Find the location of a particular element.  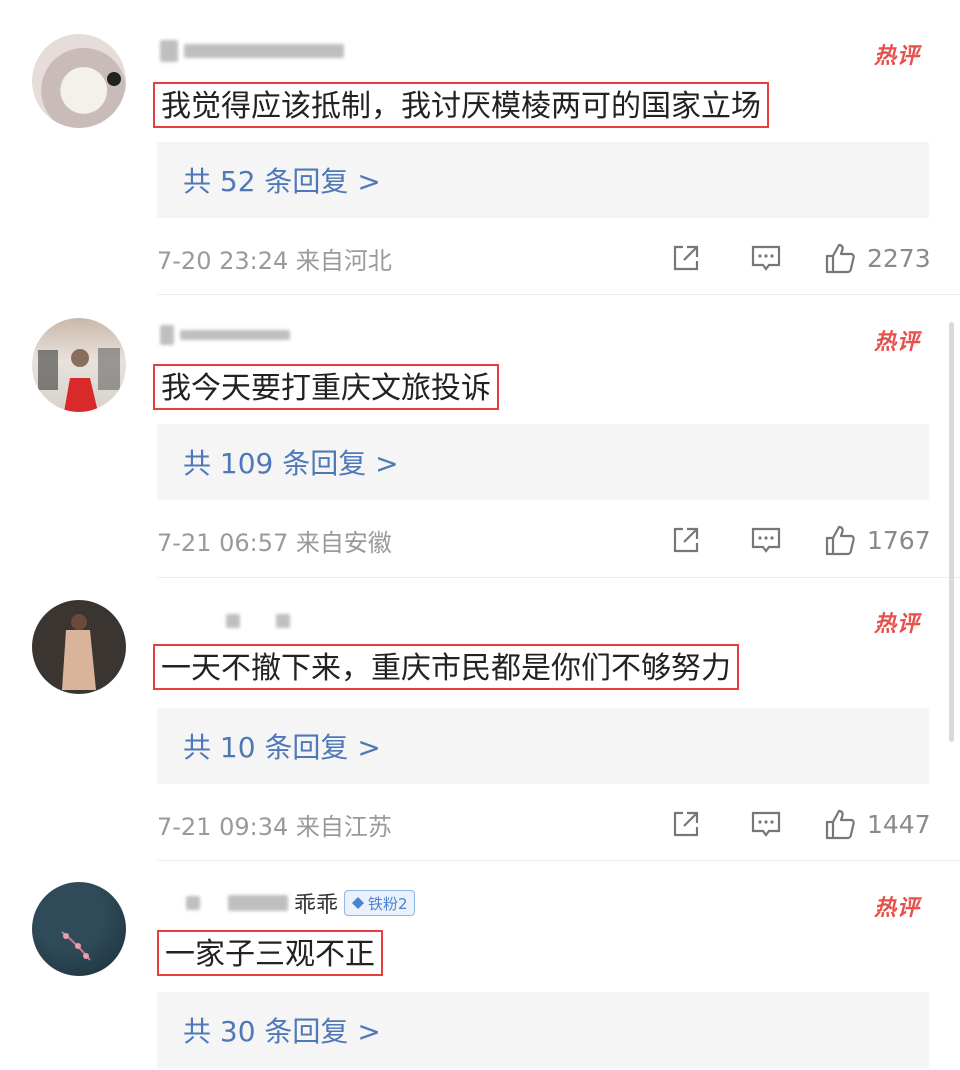

fan-badge: 铁粉2 is located at coordinates (379, 903).